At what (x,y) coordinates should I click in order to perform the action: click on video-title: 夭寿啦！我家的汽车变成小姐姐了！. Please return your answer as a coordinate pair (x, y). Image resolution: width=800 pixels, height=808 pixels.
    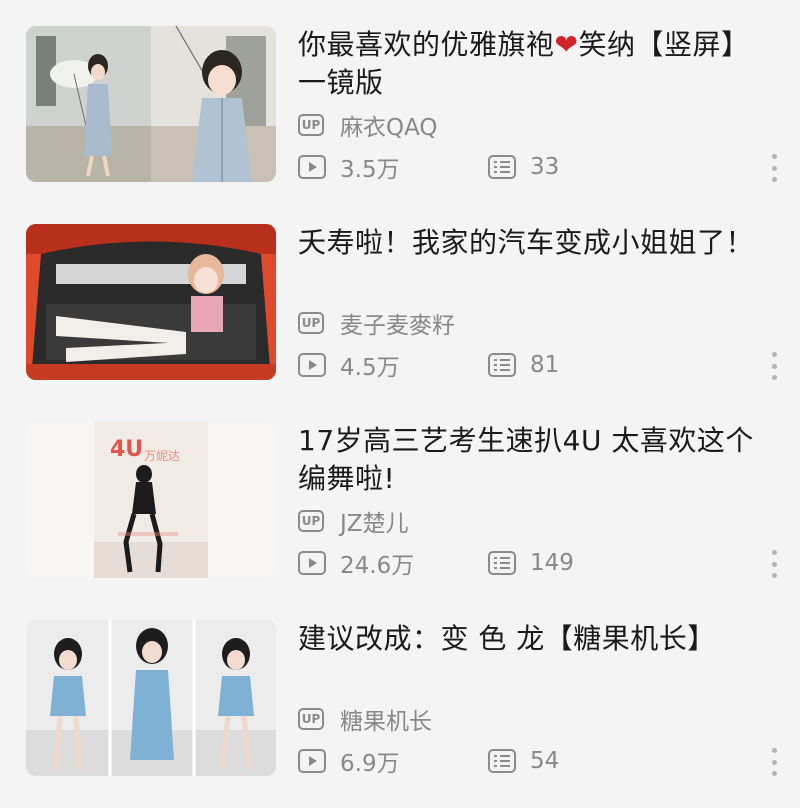
    Looking at the image, I should click on (528, 243).